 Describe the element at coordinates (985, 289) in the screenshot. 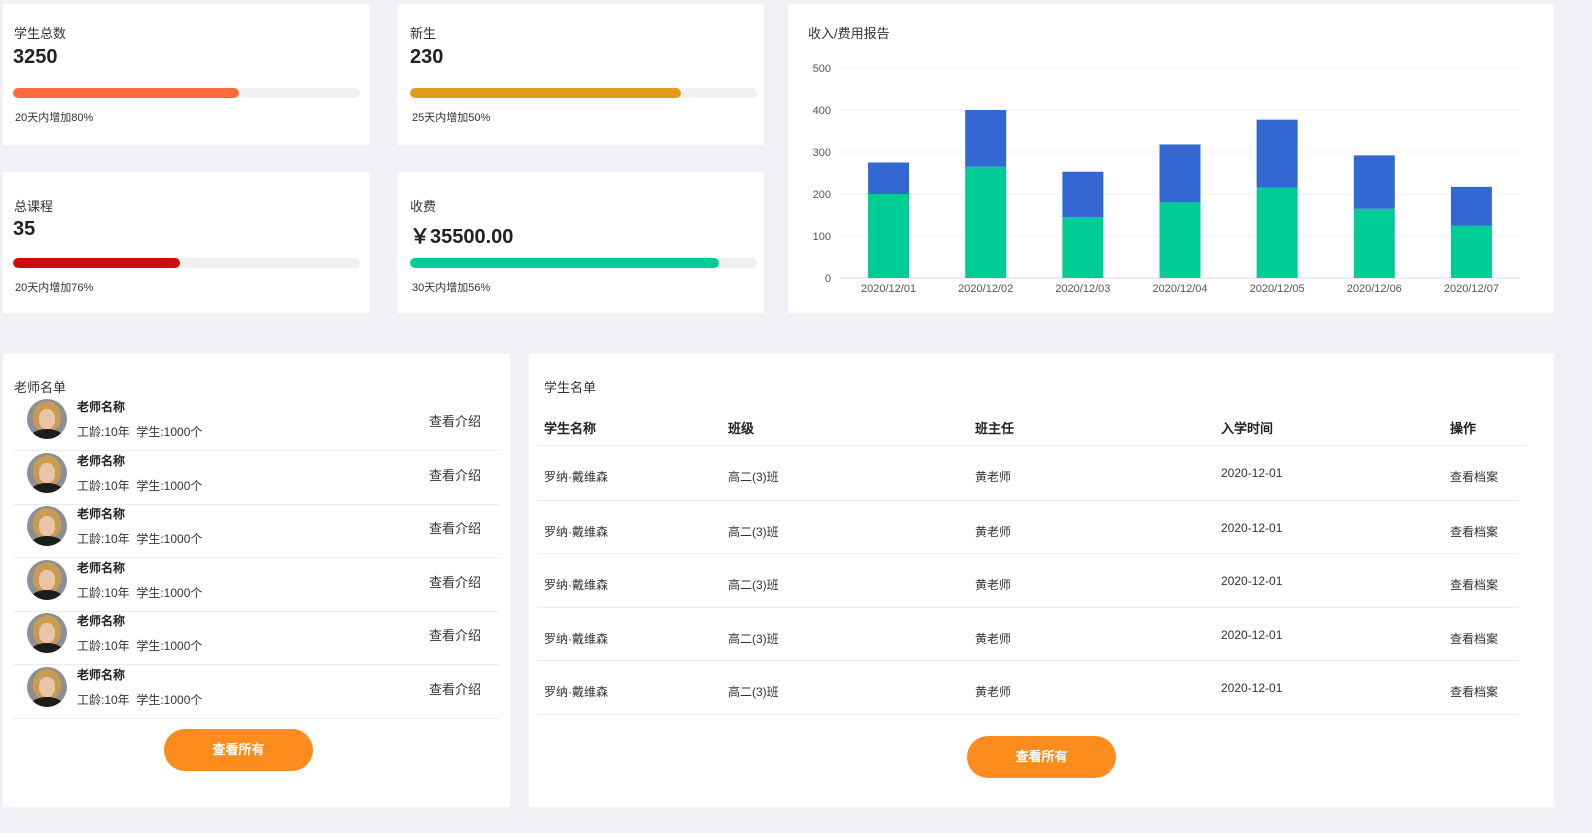

I see `x-tick-label: 2020/12/02` at that location.